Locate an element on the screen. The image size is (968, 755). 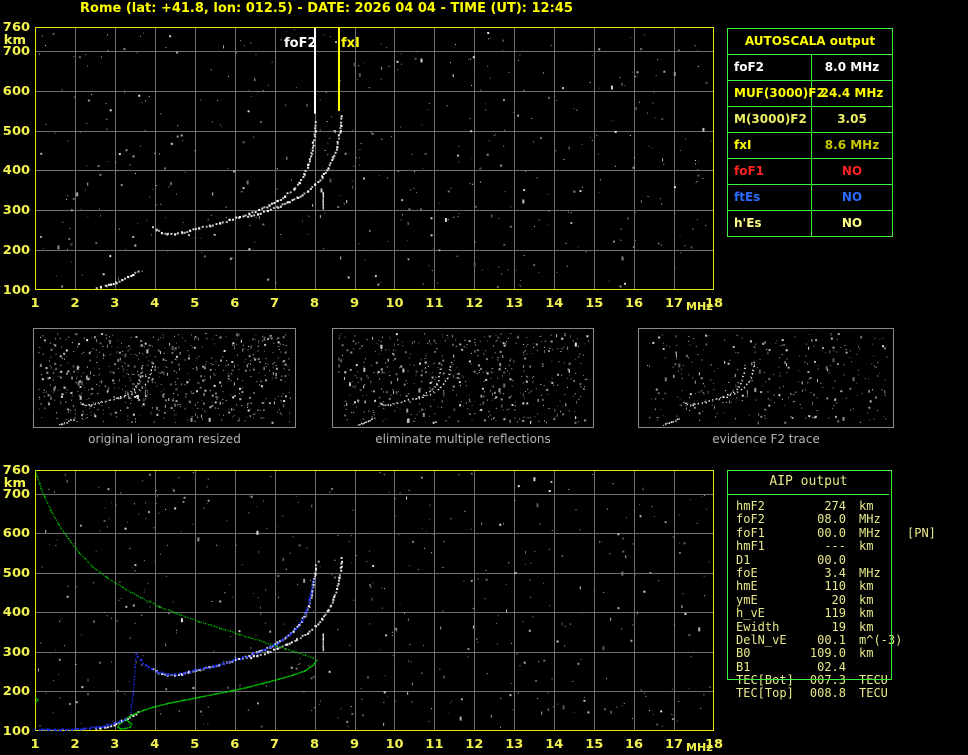
aip-row: Ewidth 19 km is located at coordinates (850, 626).